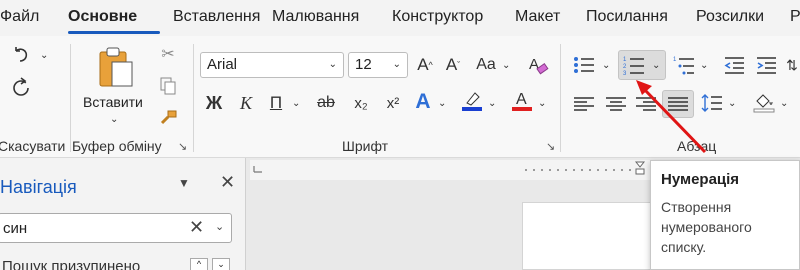 The image size is (800, 270). What do you see at coordinates (671, 117) in the screenshot?
I see `annotation-arrow` at bounding box center [671, 117].